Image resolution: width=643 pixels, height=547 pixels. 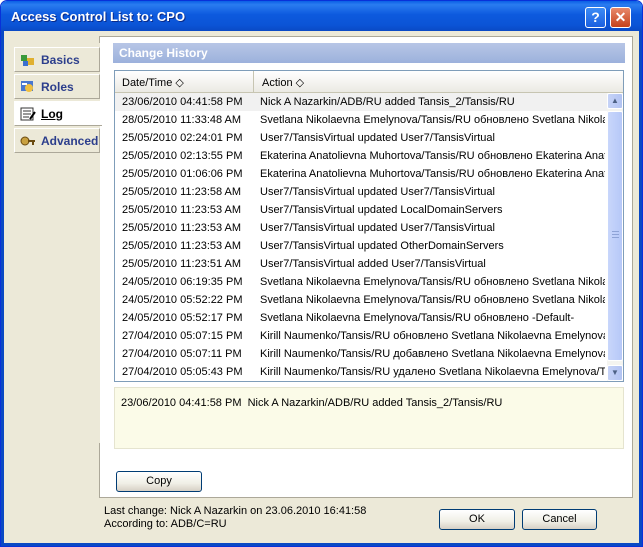 What do you see at coordinates (184, 81) in the screenshot?
I see `column-header-date: Date/Time ◇` at bounding box center [184, 81].